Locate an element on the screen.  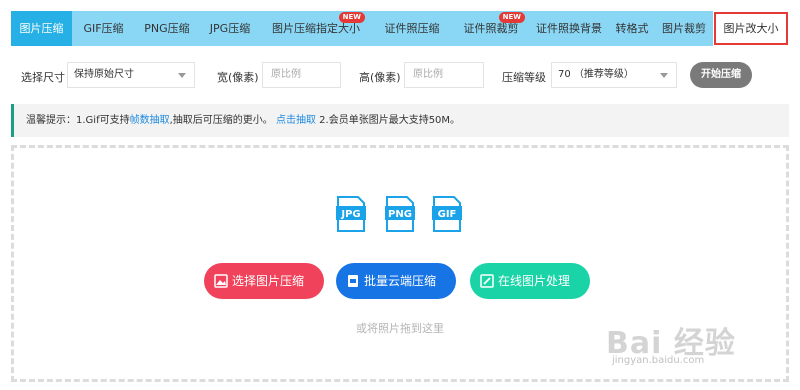
height-placeholder: 原比例 is located at coordinates (428, 74).